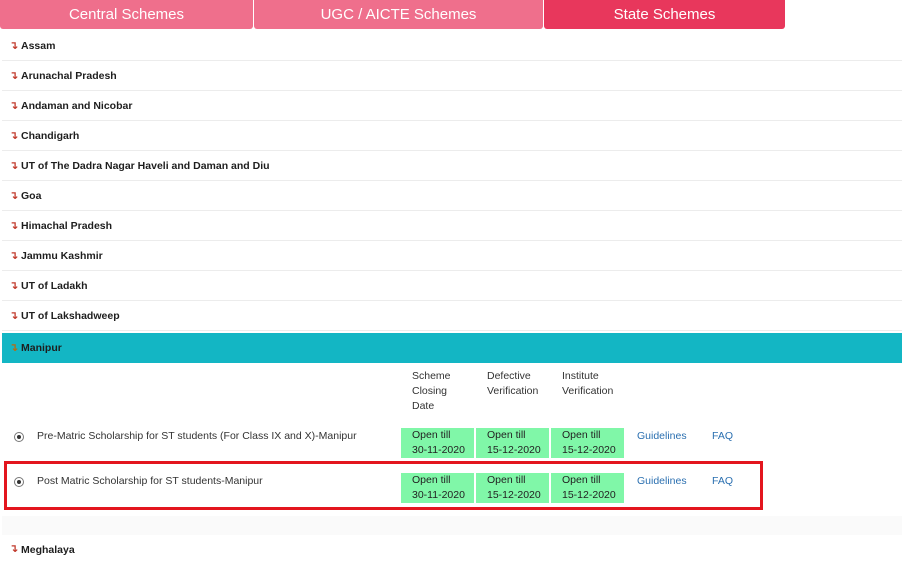 This screenshot has width=903, height=564. What do you see at coordinates (452, 46) in the screenshot?
I see `state-row-assam: ↴ Assam` at bounding box center [452, 46].